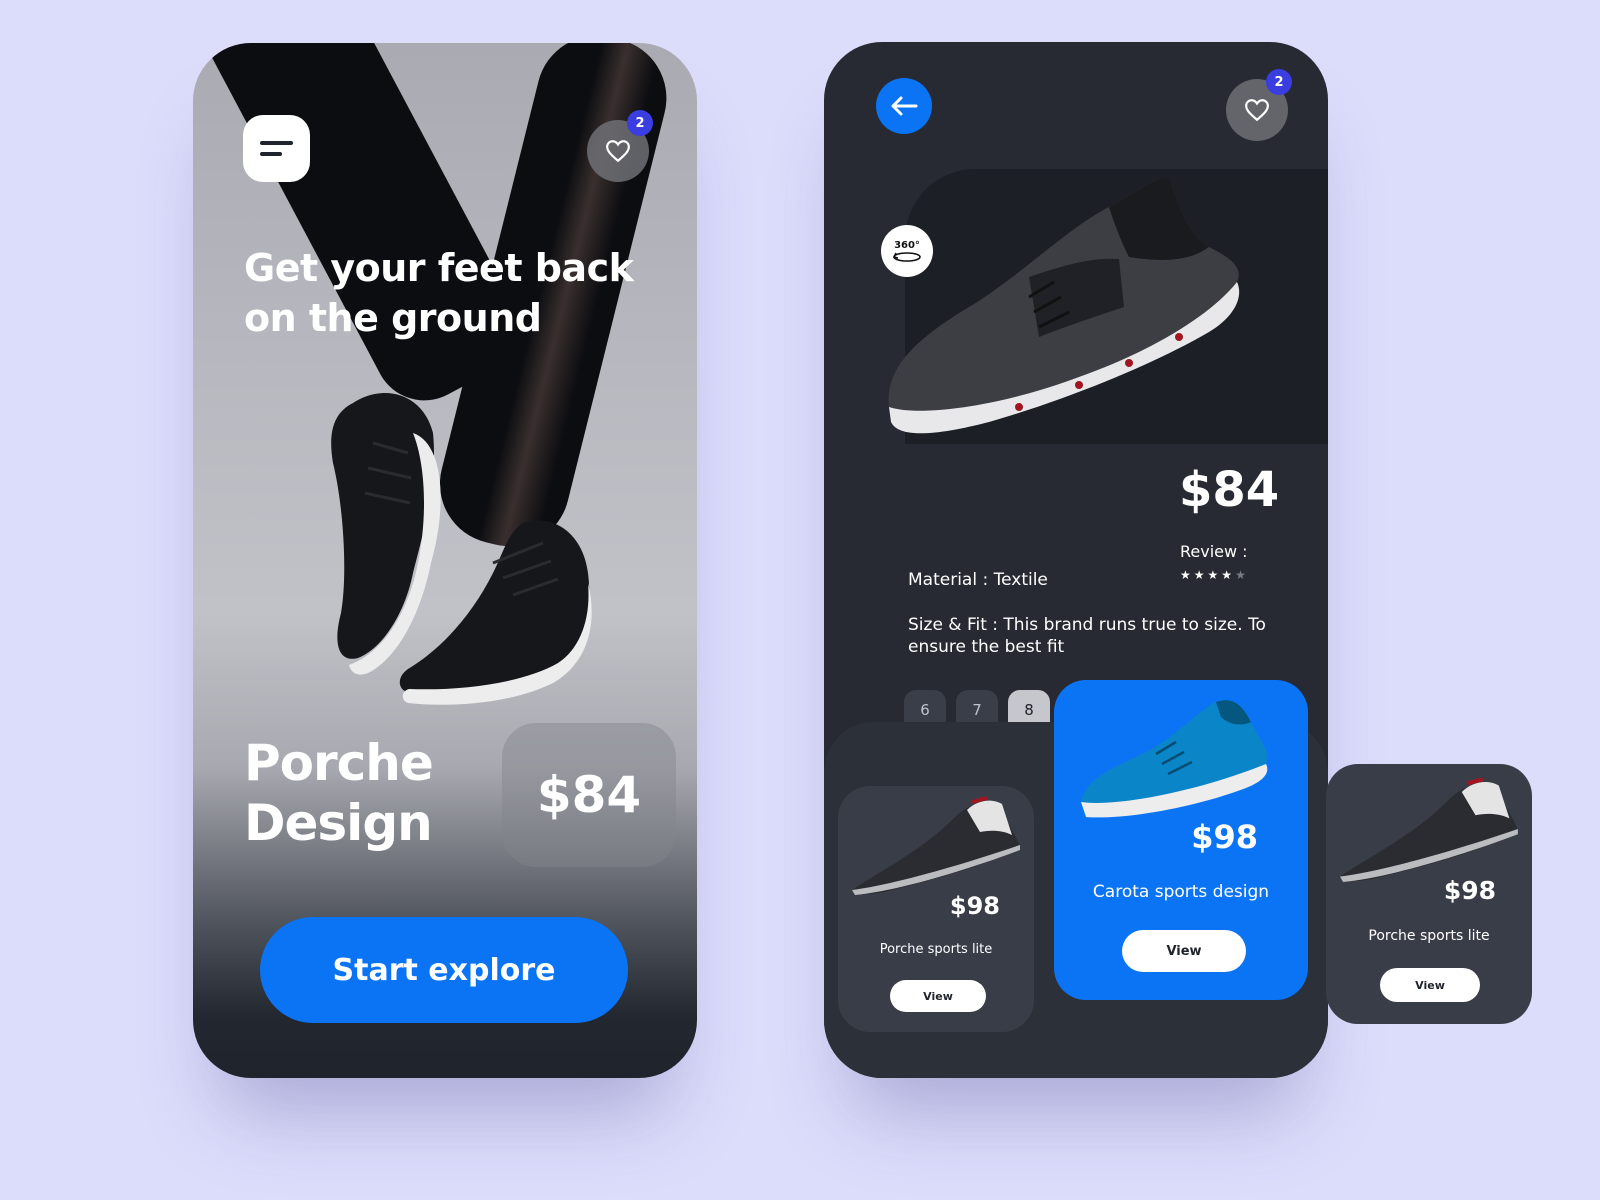  I want to click on material-text: Material : Textile, so click(978, 580).